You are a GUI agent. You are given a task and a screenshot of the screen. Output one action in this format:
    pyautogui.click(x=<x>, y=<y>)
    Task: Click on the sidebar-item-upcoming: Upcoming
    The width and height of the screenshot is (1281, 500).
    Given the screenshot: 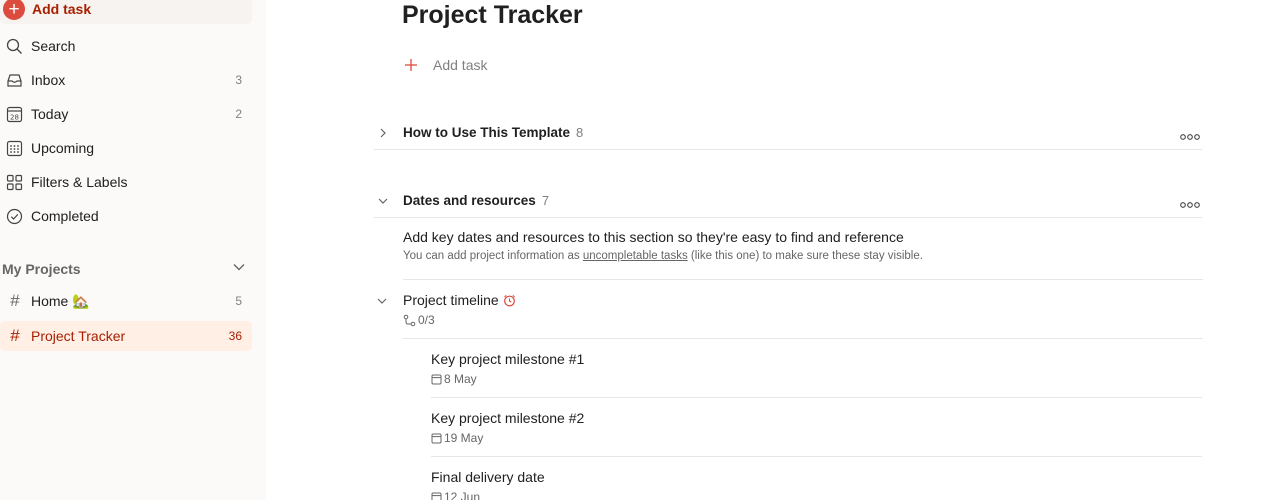 What is the action you would take?
    pyautogui.click(x=126, y=148)
    